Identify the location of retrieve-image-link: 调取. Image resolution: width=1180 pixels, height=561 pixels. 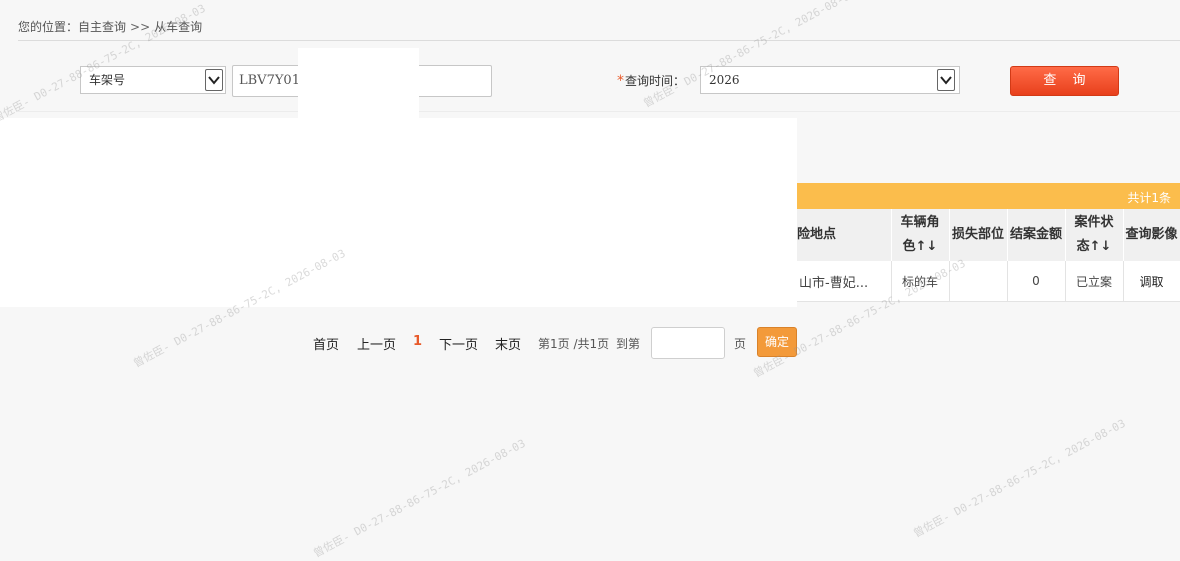
(1151, 281).